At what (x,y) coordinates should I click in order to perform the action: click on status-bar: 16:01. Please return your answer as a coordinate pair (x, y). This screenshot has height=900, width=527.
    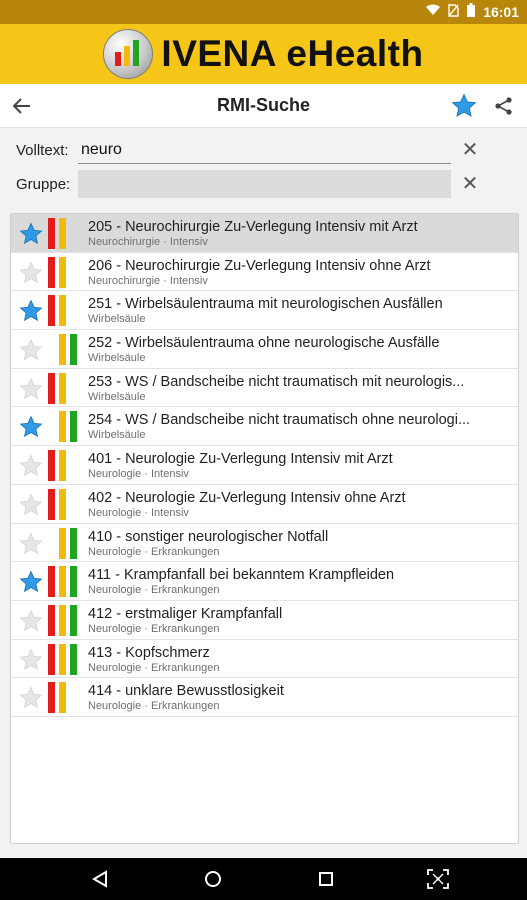
    Looking at the image, I should click on (263, 12).